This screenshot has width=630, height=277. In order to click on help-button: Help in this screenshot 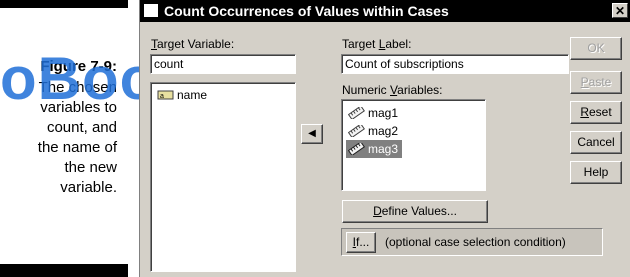, I will do `click(596, 172)`.